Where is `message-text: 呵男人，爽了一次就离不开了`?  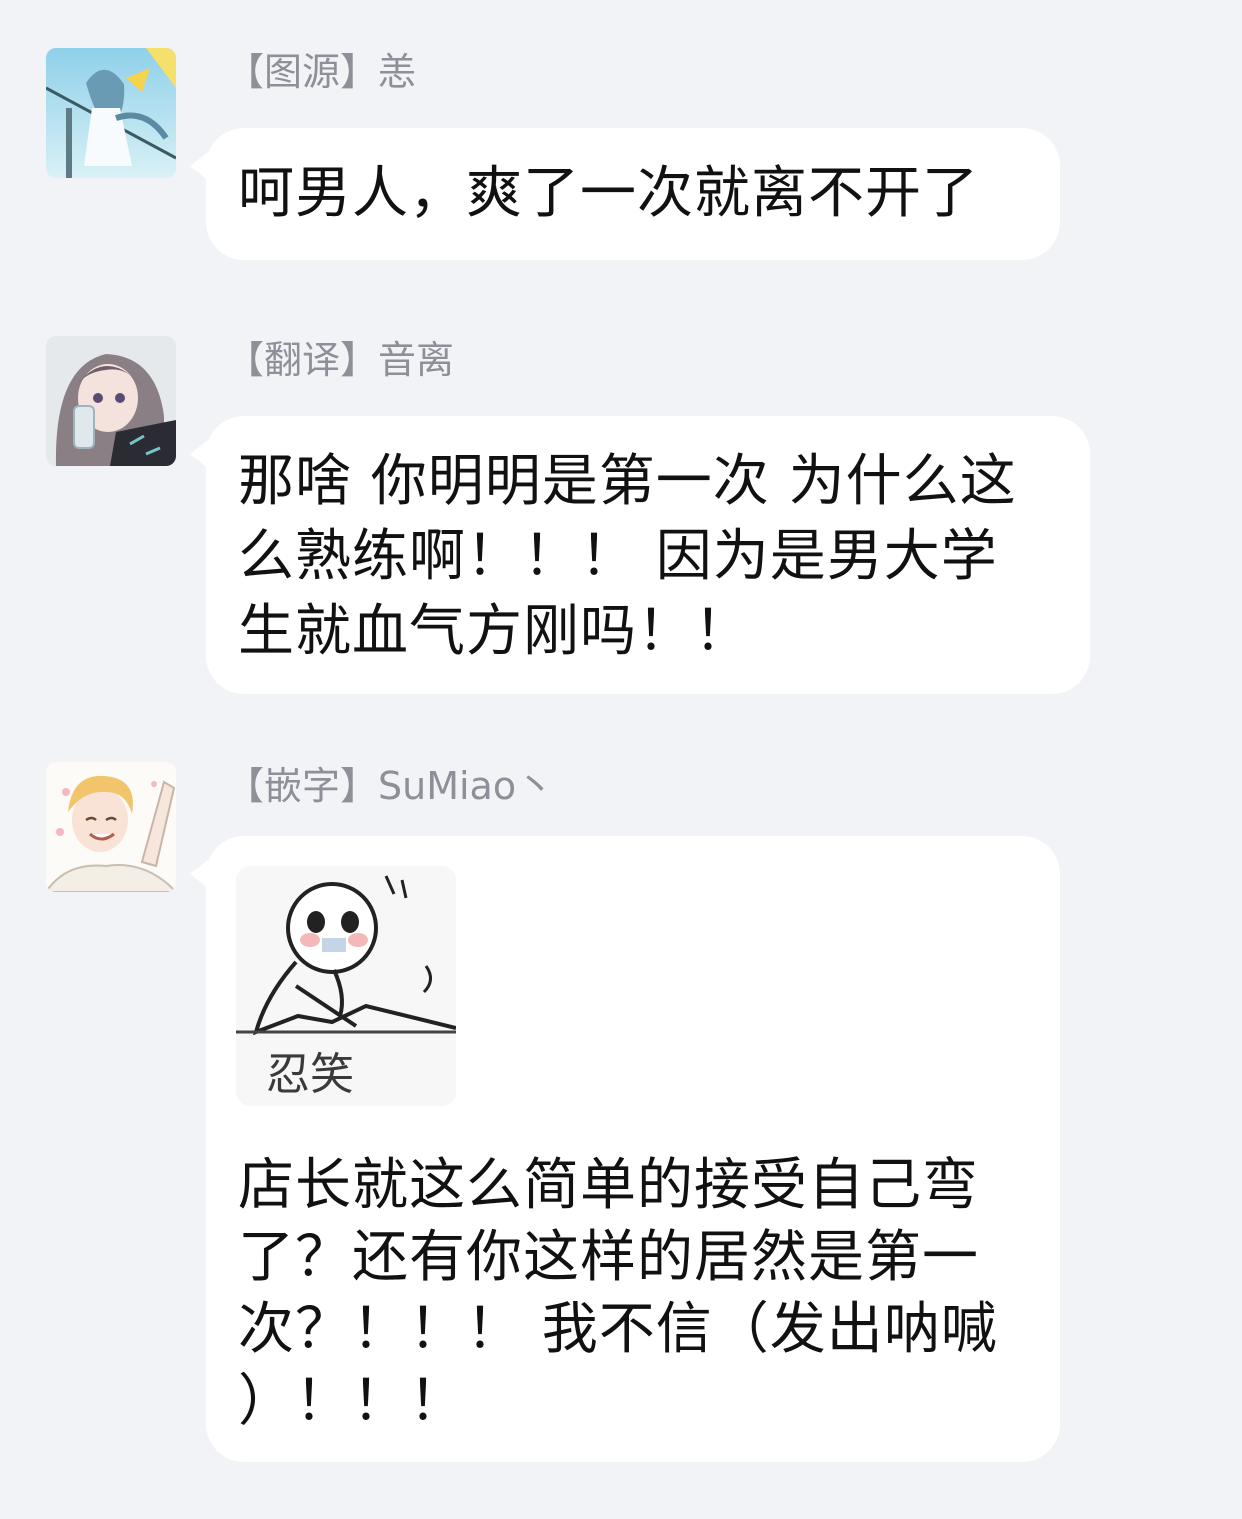 message-text: 呵男人，爽了一次就离不开了 is located at coordinates (608, 193).